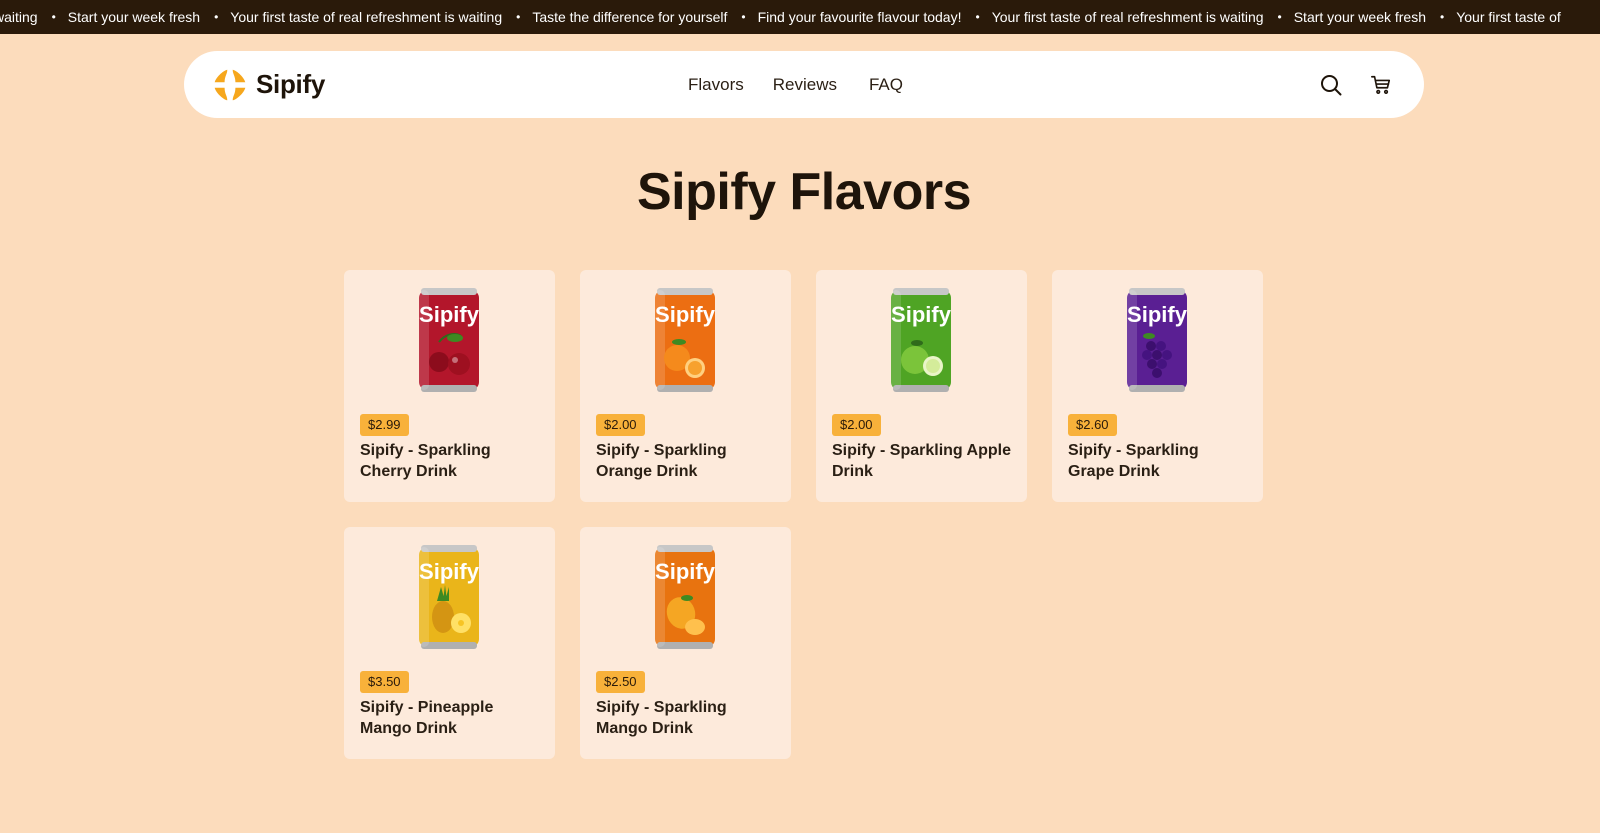 This screenshot has width=1600, height=833. Describe the element at coordinates (384, 682) in the screenshot. I see `price-badge: $3.50` at that location.